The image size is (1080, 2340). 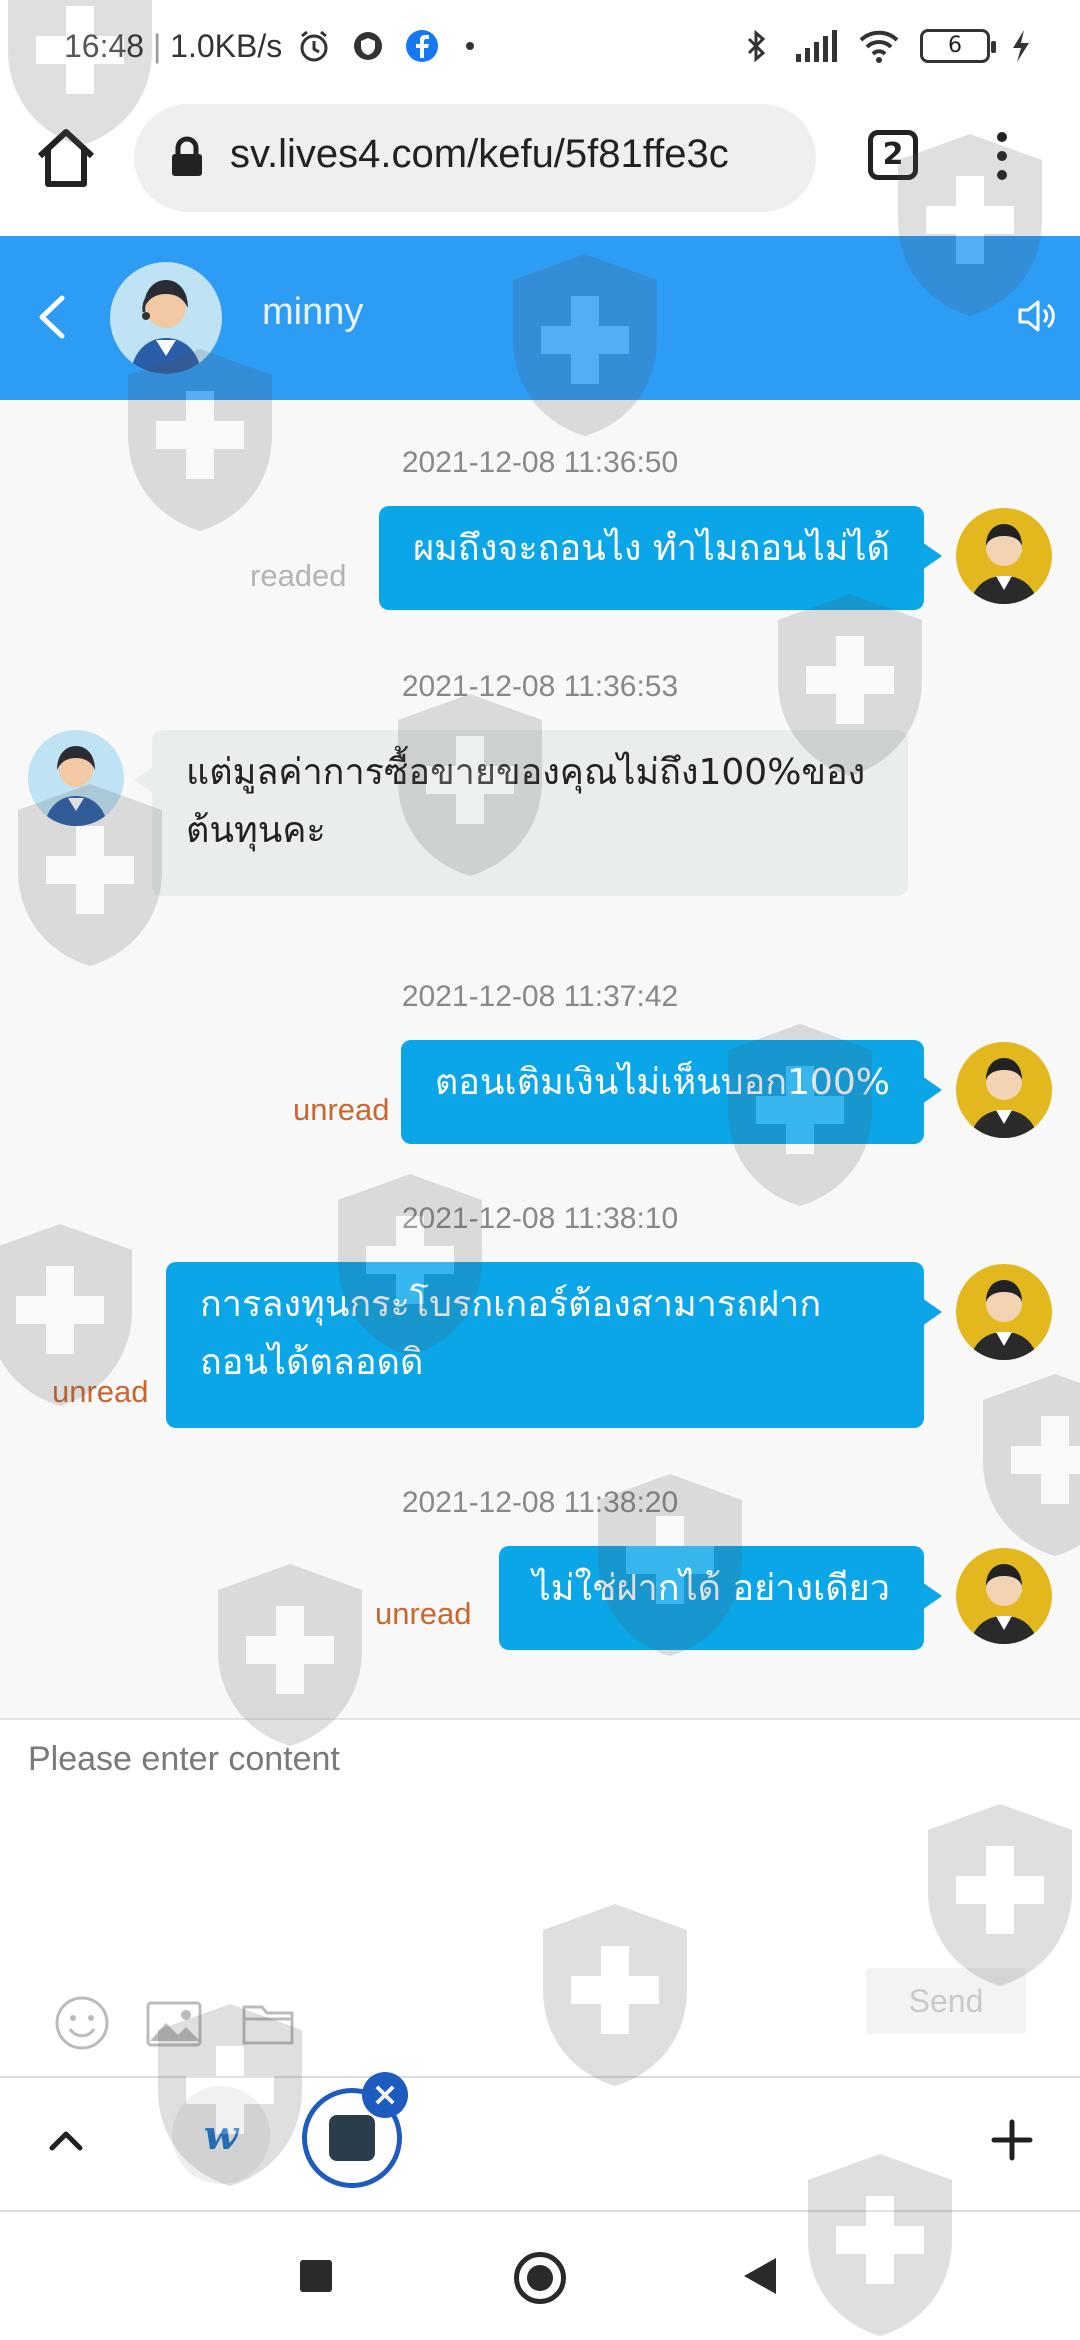 I want to click on send-button: Send, so click(x=946, y=2001).